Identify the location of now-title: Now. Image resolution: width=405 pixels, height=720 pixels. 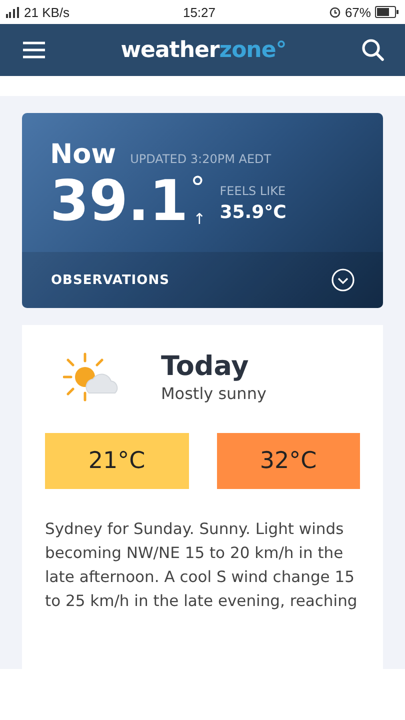
(83, 154).